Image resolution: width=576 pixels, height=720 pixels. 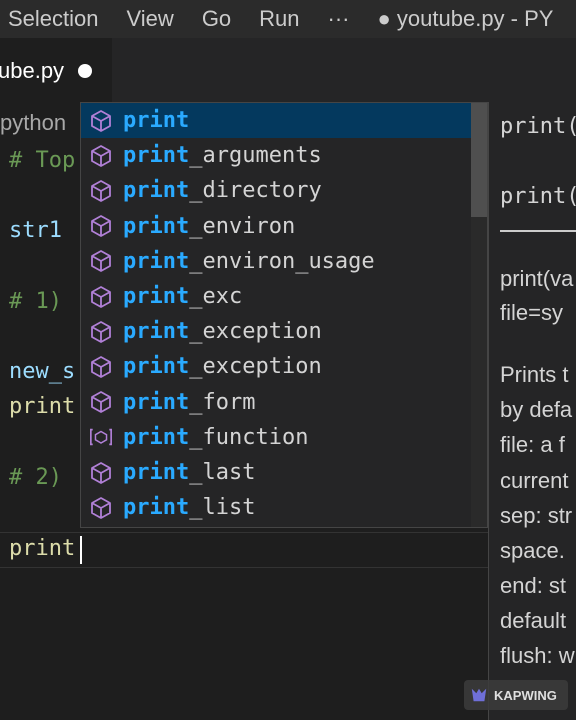 I want to click on menu-selection: Selection, so click(x=53, y=19).